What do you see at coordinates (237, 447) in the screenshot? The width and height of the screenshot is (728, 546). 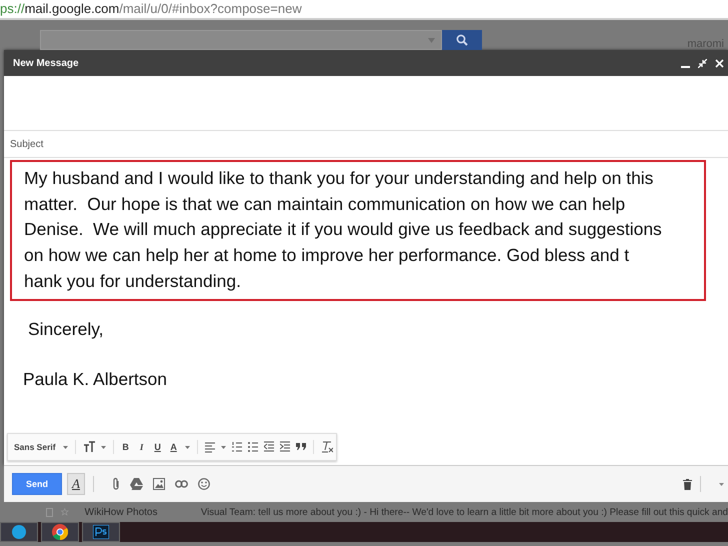 I see `numbered-list-icon` at bounding box center [237, 447].